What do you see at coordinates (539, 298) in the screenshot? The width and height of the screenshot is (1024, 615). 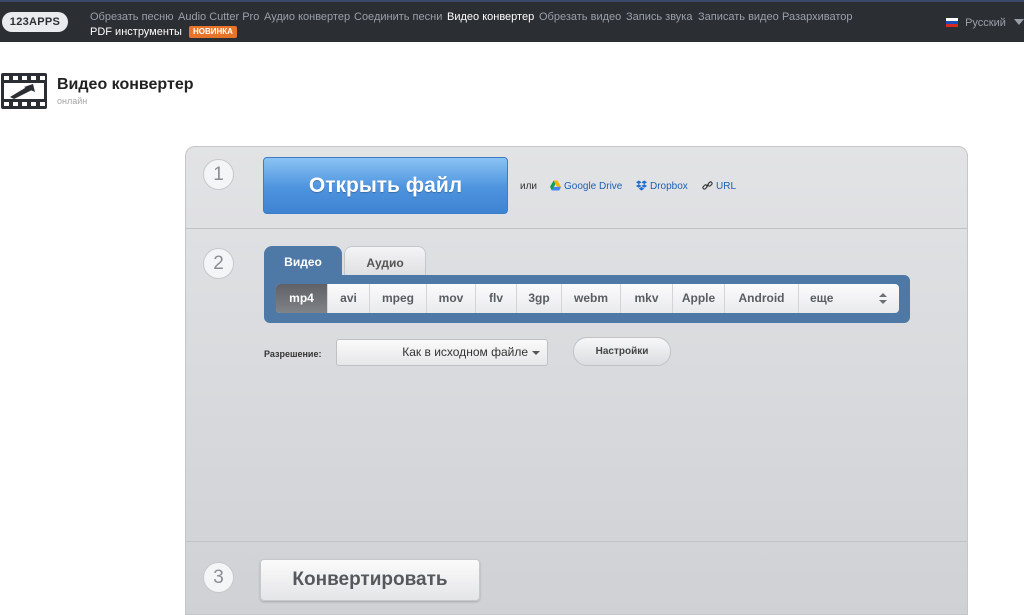 I see `format-3gp: 3gp` at bounding box center [539, 298].